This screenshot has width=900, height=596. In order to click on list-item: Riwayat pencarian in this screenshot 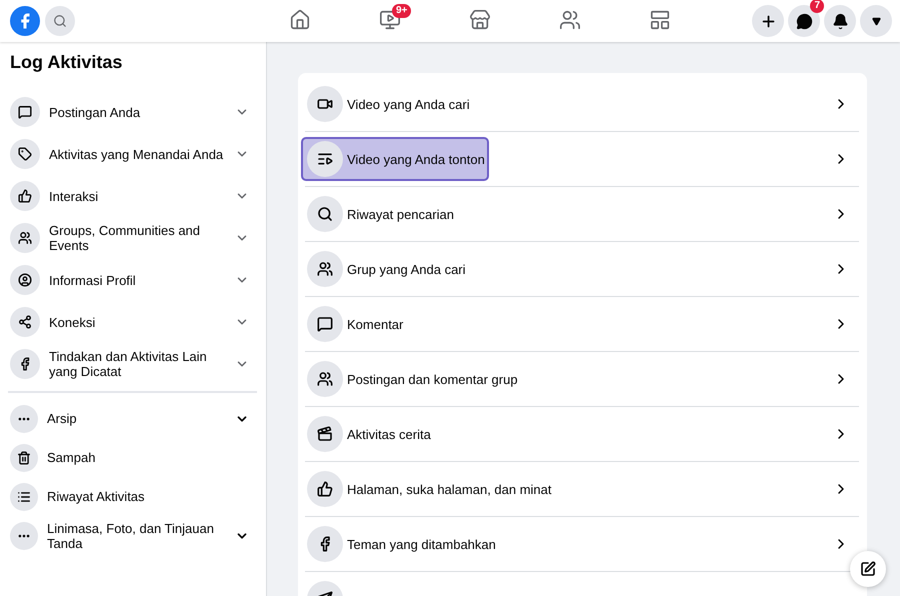, I will do `click(379, 214)`.